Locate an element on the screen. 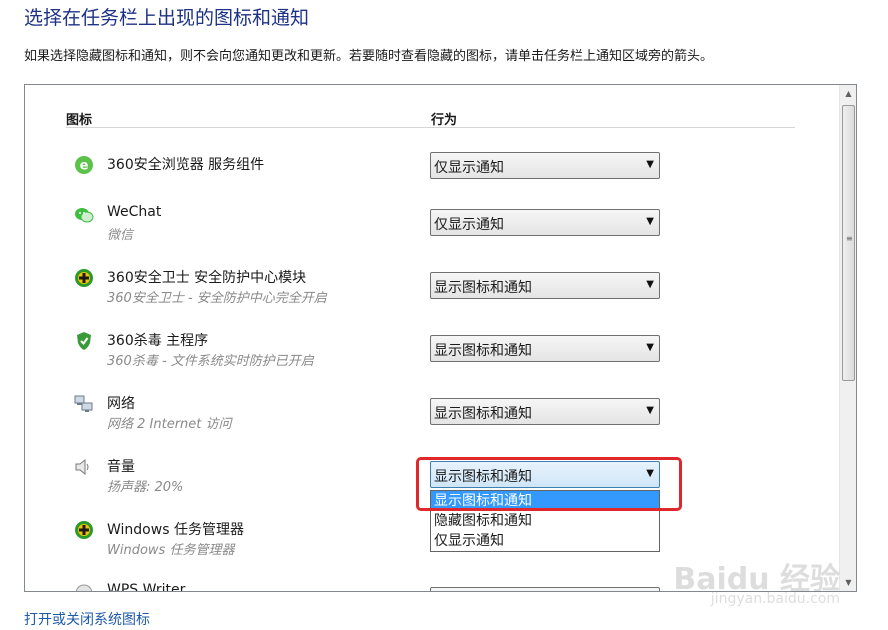 The height and width of the screenshot is (630, 888). header-divider is located at coordinates (430, 127).